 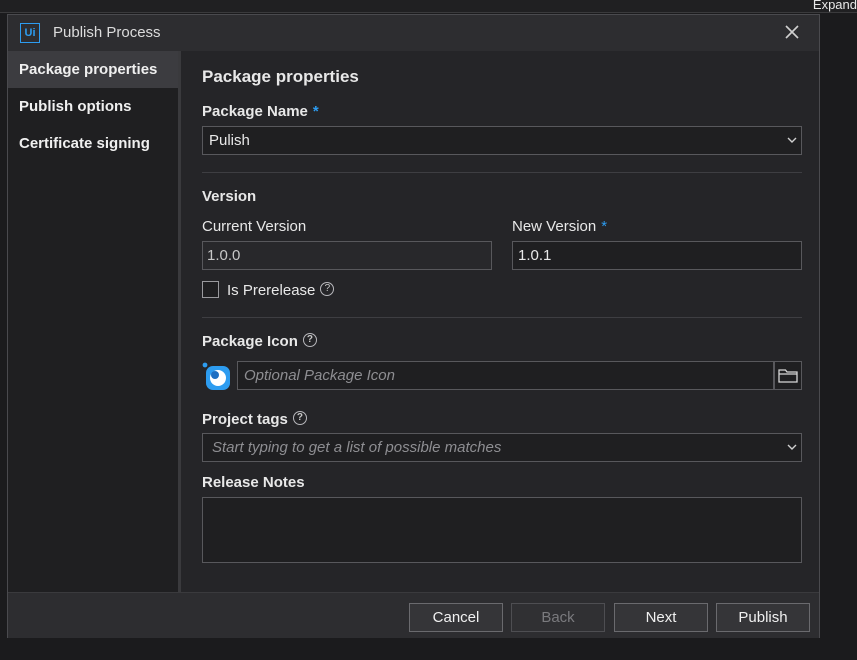 What do you see at coordinates (216, 376) in the screenshot?
I see `package-icon` at bounding box center [216, 376].